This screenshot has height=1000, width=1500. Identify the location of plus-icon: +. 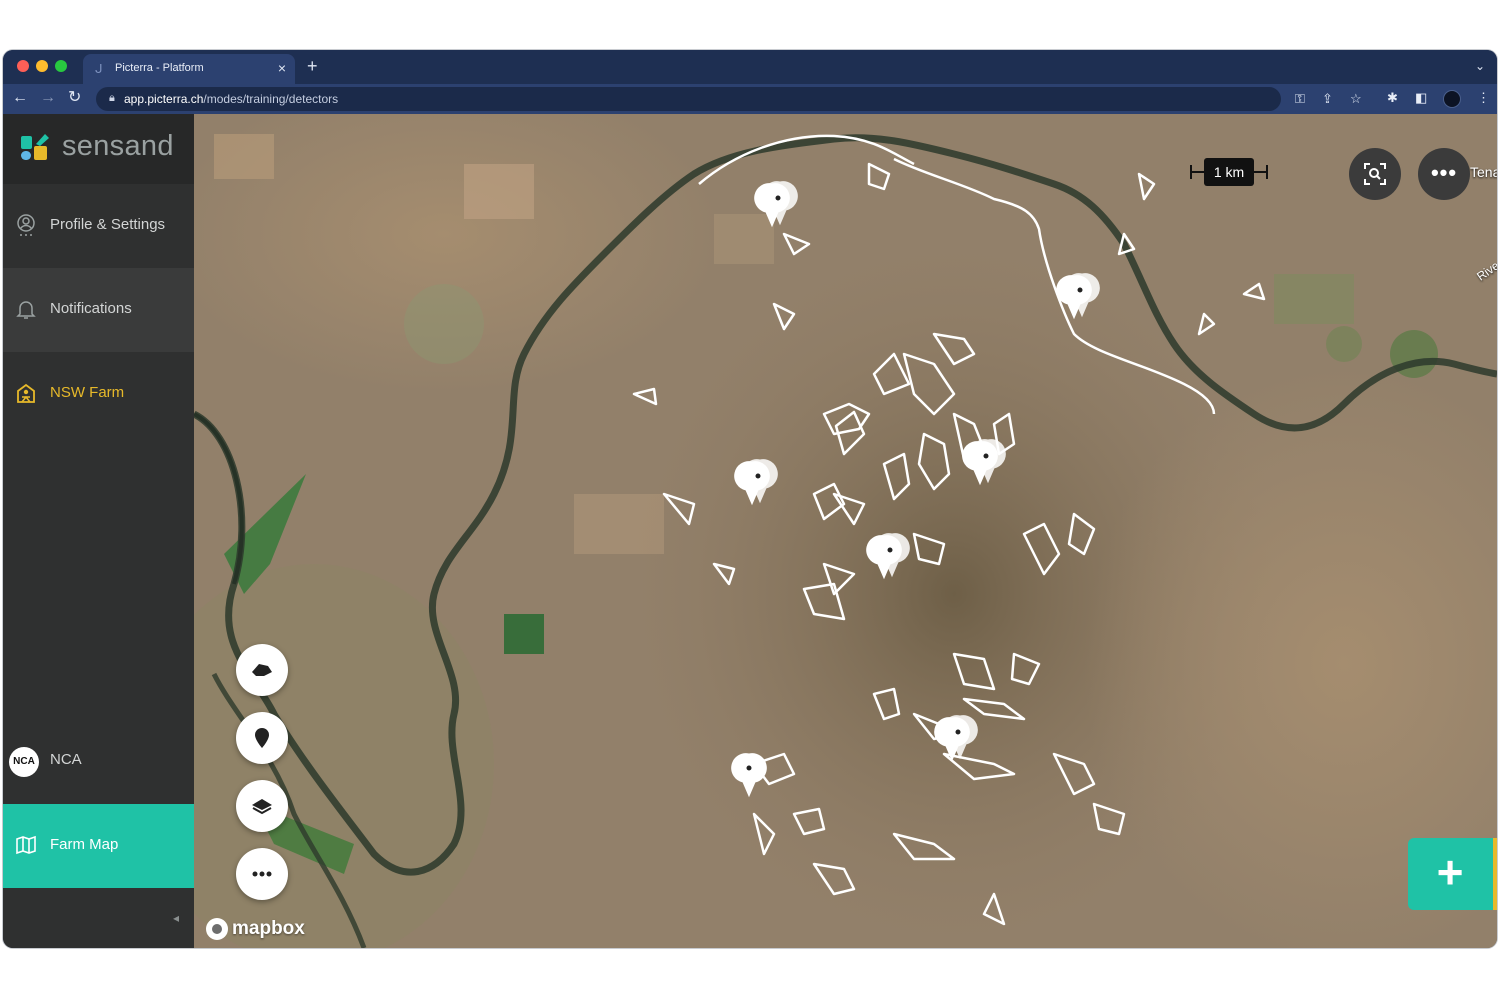
(1450, 872).